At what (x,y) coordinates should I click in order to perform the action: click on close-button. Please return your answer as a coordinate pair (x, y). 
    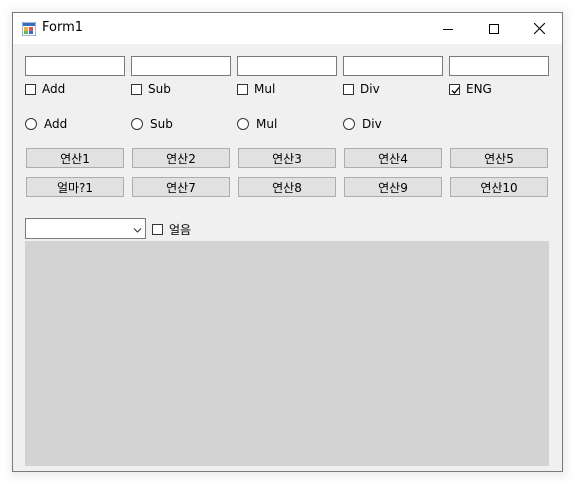
    Looking at the image, I should click on (539, 28).